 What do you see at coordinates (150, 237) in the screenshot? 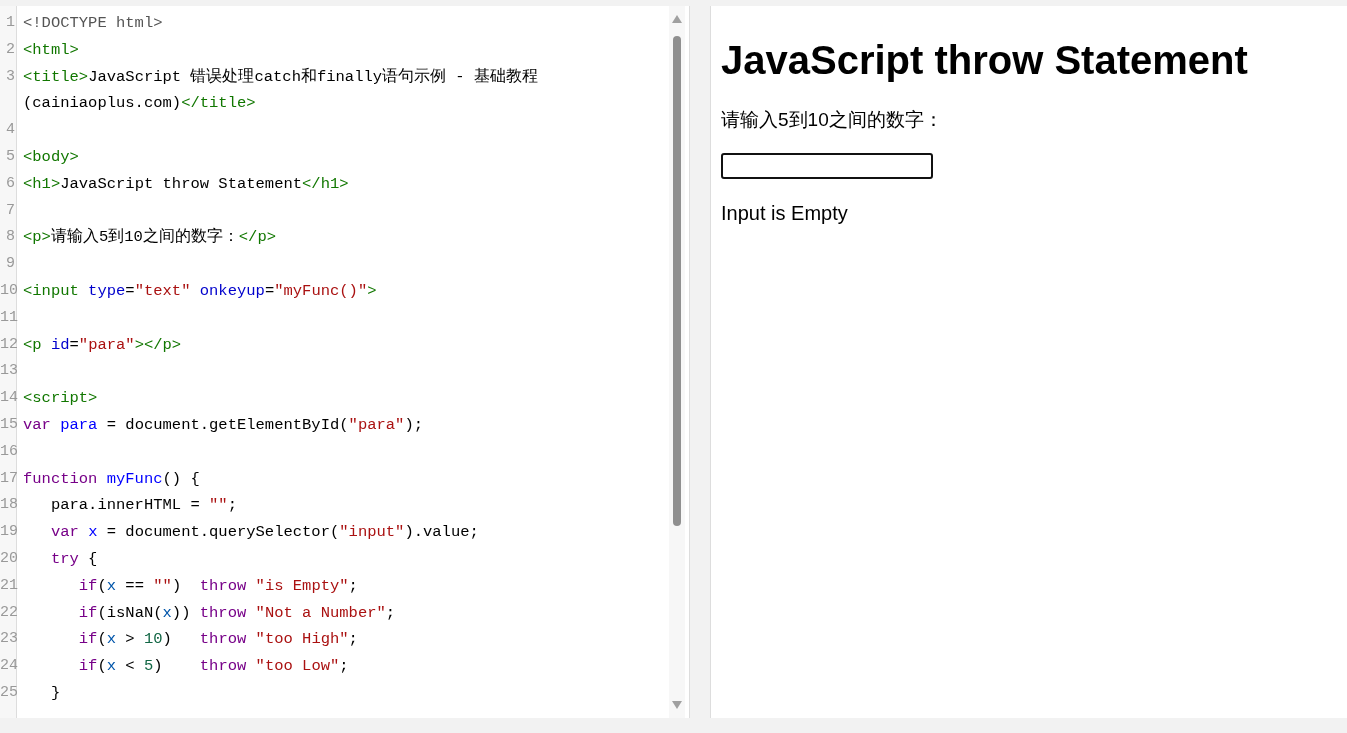
I see `code-line: <p>请输入5到10之间的数字：</p>` at bounding box center [150, 237].